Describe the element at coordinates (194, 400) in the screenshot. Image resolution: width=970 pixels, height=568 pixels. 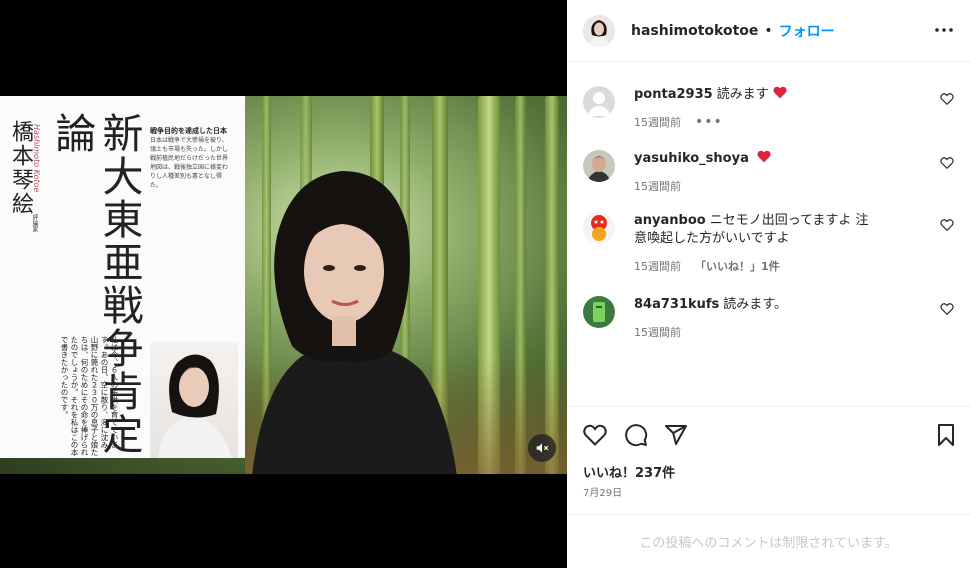
I see `author-photo` at that location.